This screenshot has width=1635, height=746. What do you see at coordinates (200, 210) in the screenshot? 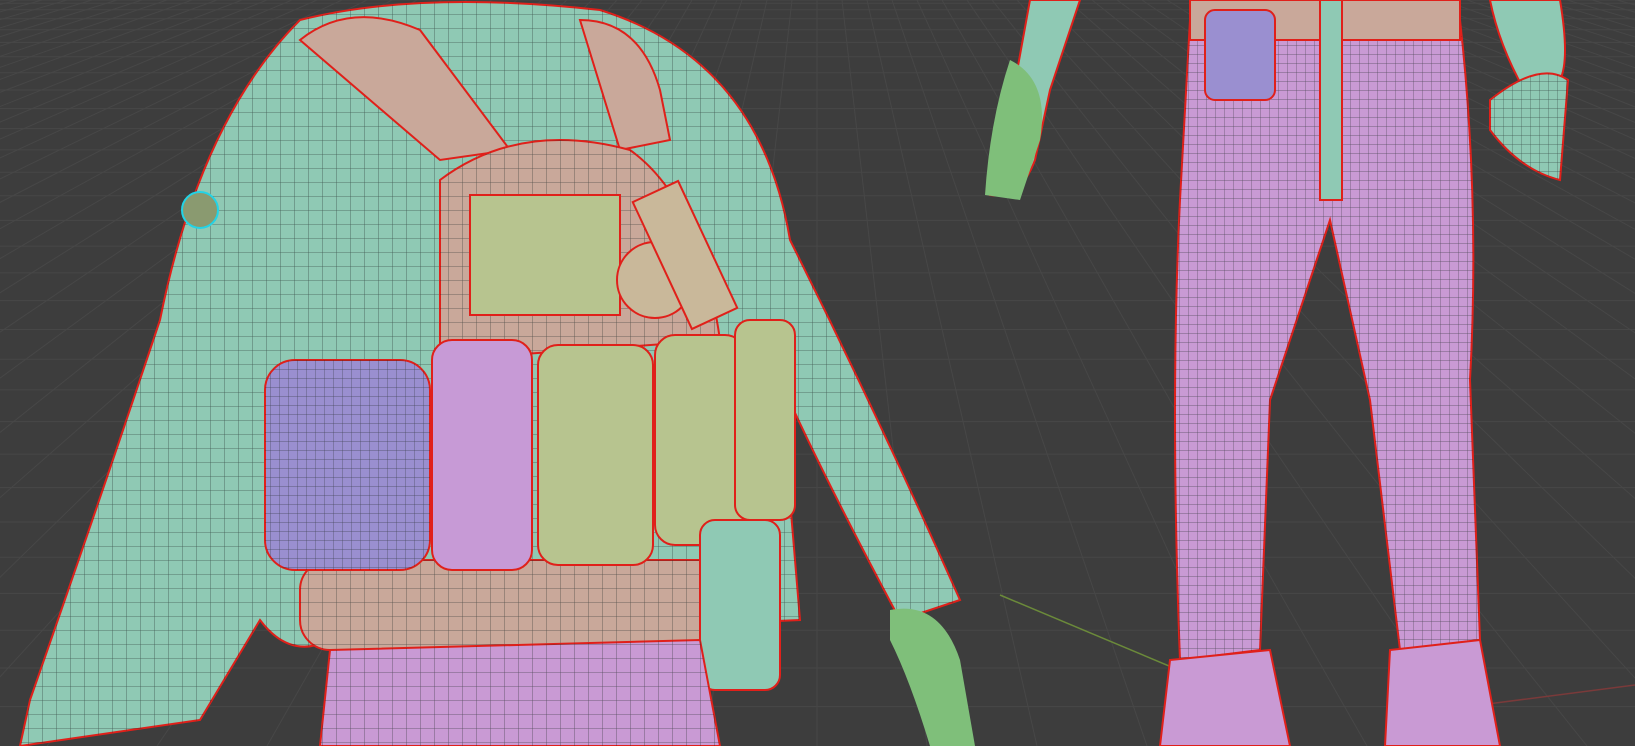
I see `shoulder-patch` at bounding box center [200, 210].